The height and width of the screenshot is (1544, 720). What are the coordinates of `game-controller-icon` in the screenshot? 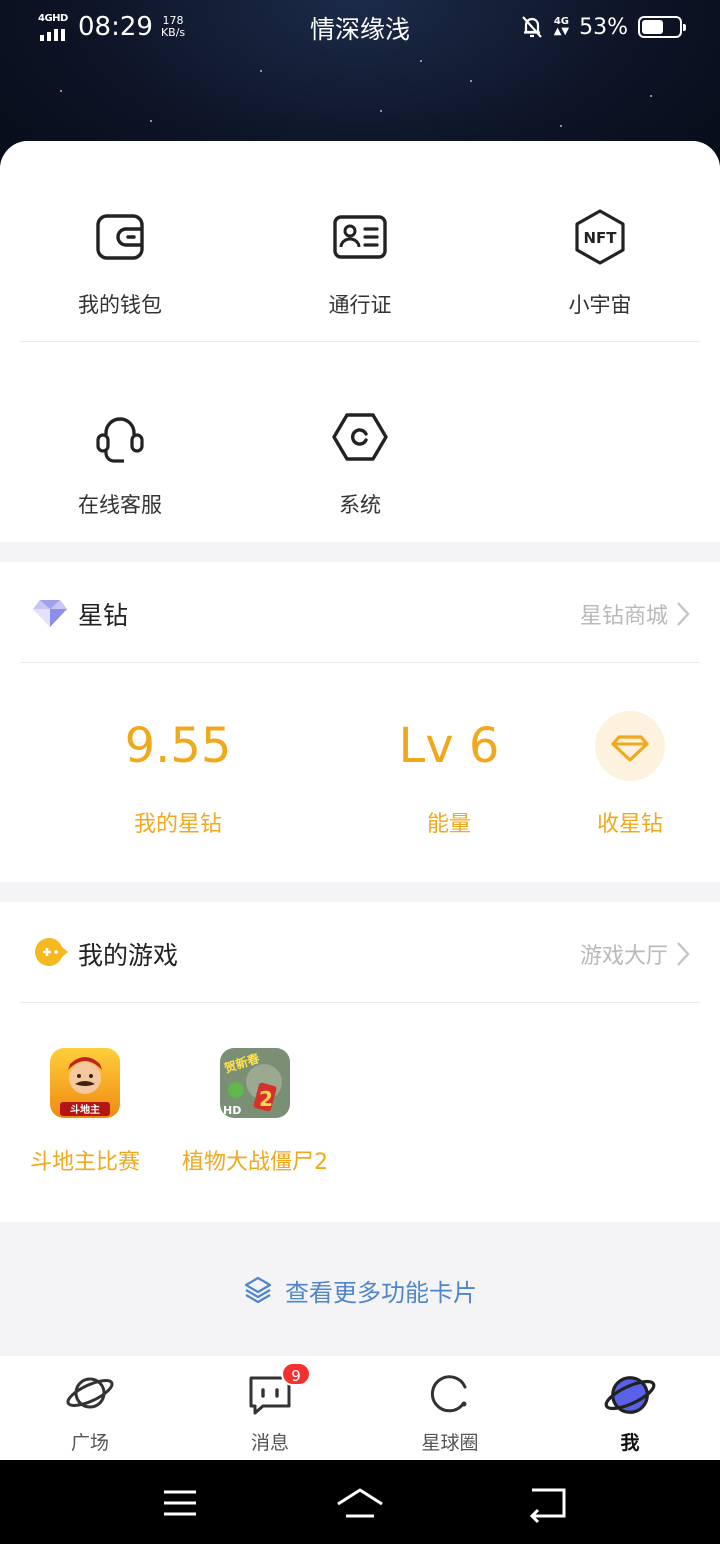 It's located at (51, 952).